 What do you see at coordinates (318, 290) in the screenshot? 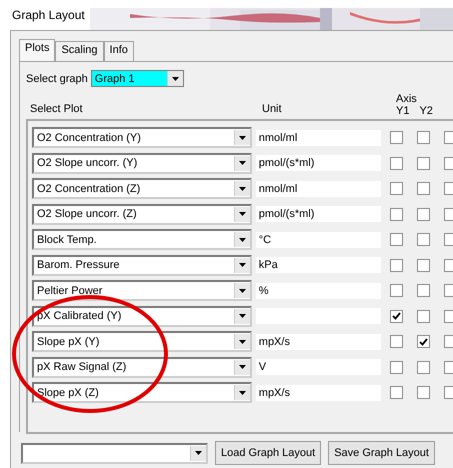
I see `unit-field: %` at bounding box center [318, 290].